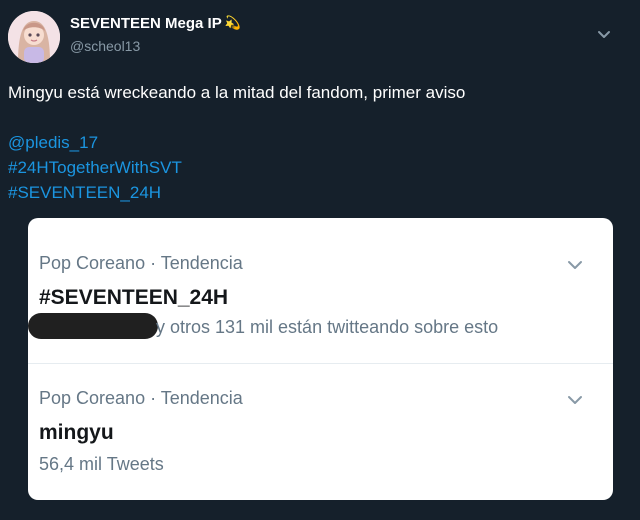 The image size is (640, 520). I want to click on trend-meta: 56,4 mil Tweets, so click(101, 464).